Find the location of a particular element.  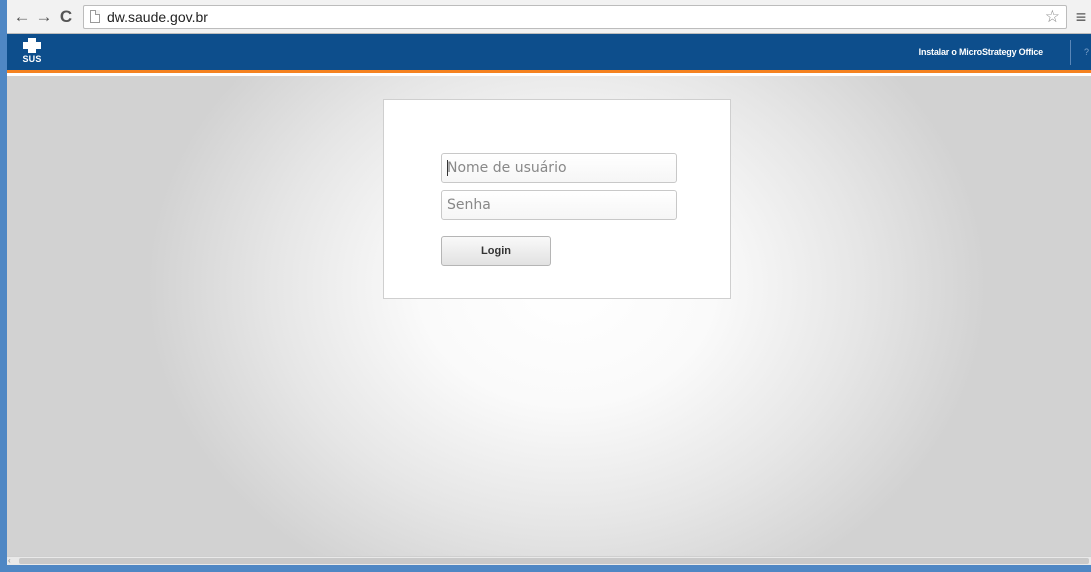

forward-arrow-icon: → is located at coordinates (44, 17).